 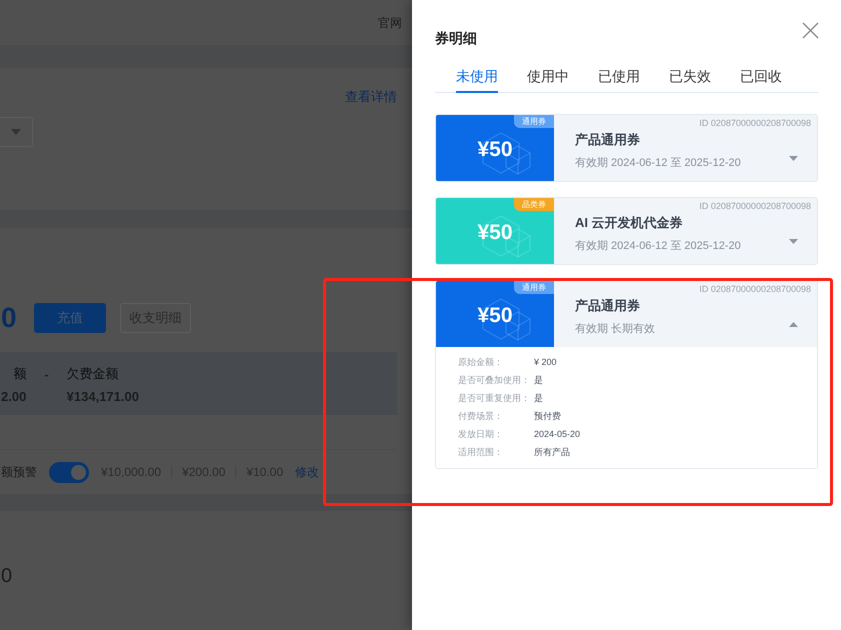 I want to click on coupon-validity: 有效期 长期有效, so click(x=615, y=329).